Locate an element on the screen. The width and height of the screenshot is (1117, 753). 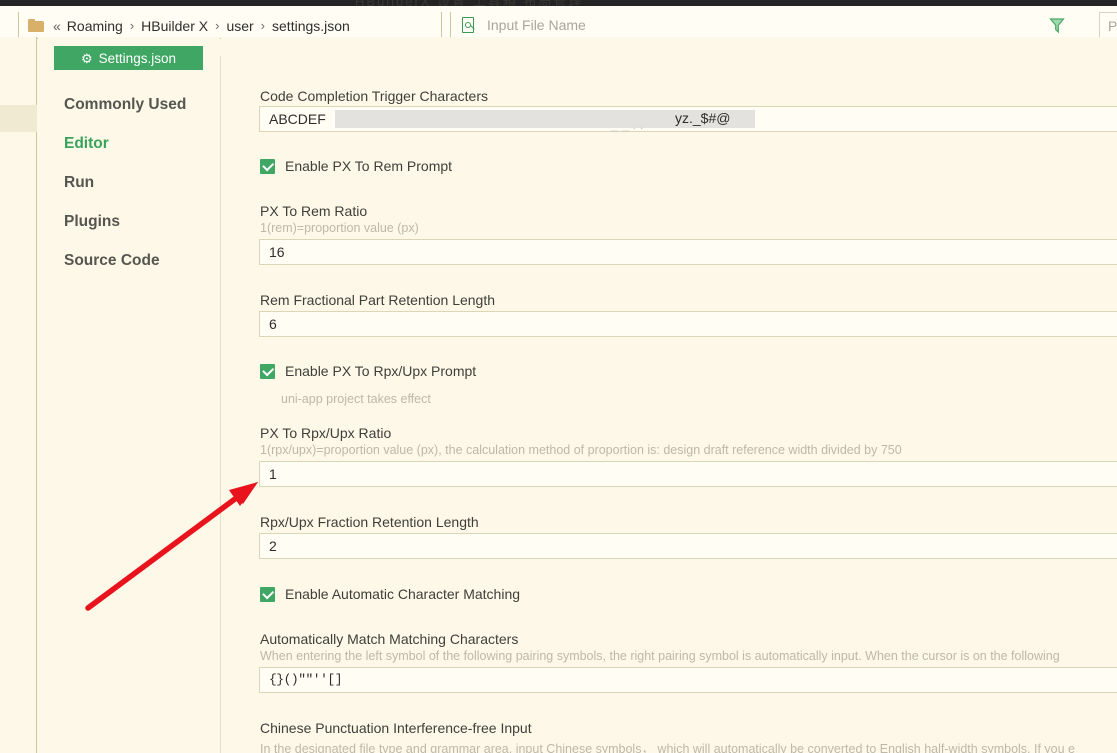
breadcrumb-overflow-icon: « is located at coordinates (57, 26).